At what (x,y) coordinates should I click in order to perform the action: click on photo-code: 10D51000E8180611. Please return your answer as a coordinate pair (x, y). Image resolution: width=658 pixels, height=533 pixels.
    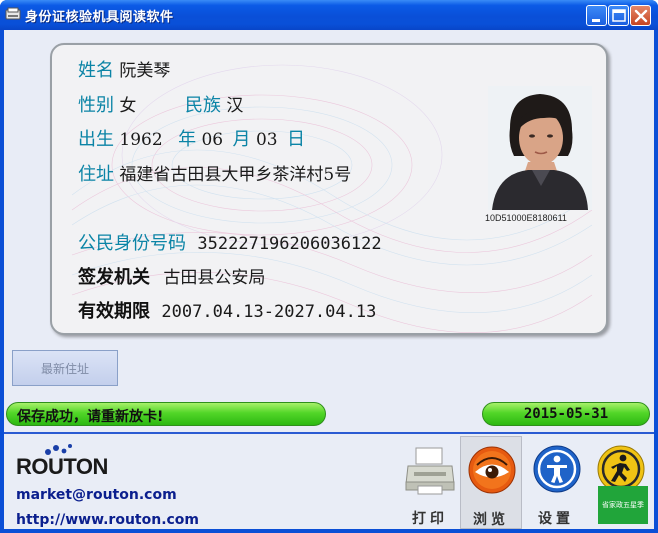
    Looking at the image, I should click on (526, 218).